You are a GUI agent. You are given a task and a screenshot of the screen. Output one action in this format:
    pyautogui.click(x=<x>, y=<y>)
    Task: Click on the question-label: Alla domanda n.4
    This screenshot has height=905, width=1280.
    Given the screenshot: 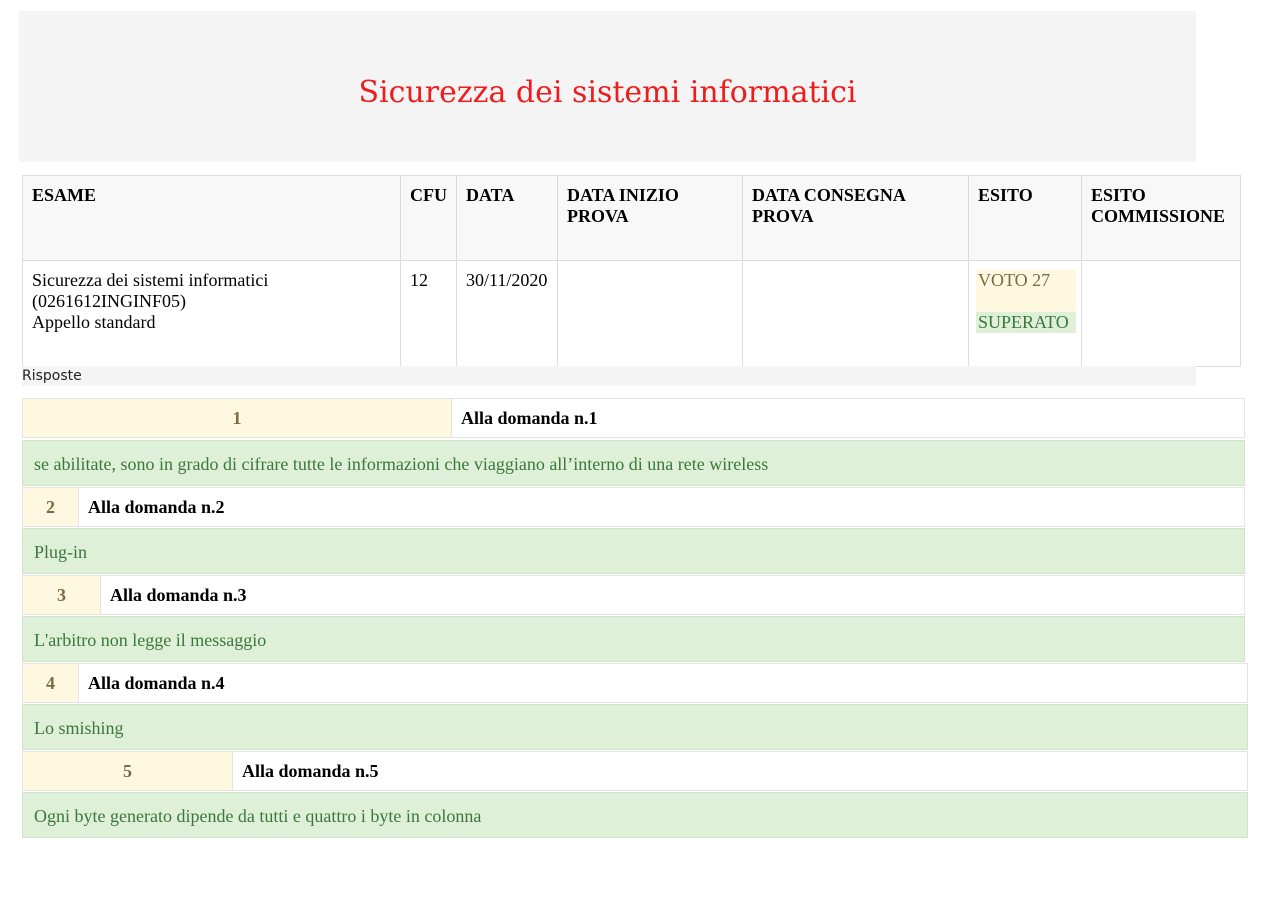 What is the action you would take?
    pyautogui.click(x=156, y=682)
    